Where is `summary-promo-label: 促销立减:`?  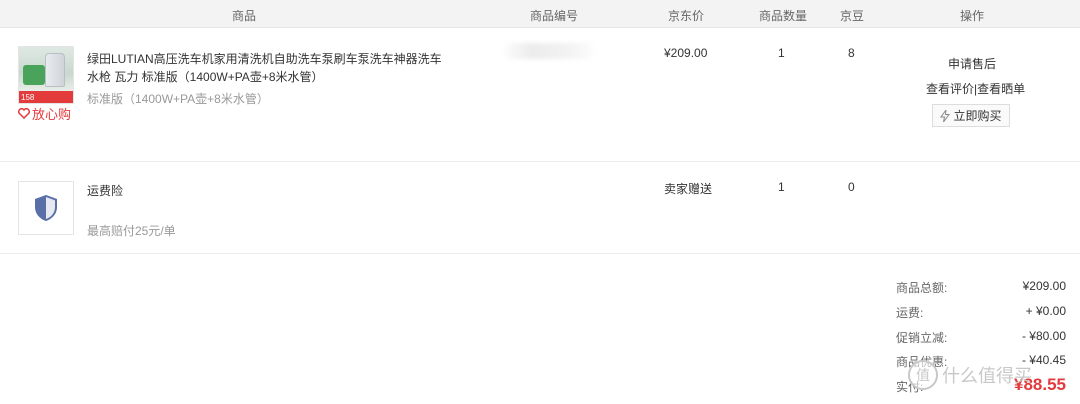
summary-promo-label: 促销立减: is located at coordinates (922, 338).